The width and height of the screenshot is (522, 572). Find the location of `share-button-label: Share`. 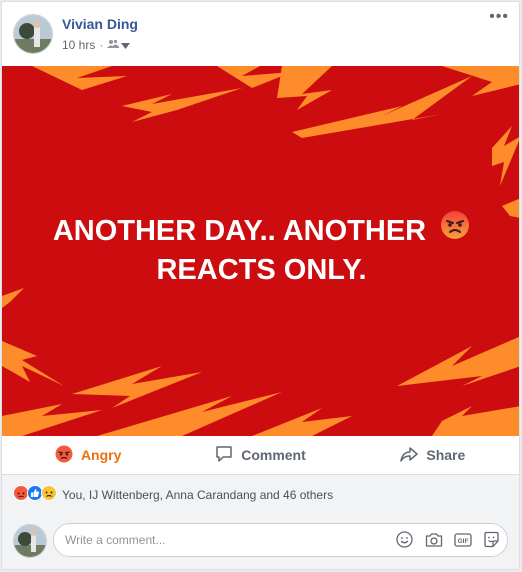

share-button-label: Share is located at coordinates (446, 455).